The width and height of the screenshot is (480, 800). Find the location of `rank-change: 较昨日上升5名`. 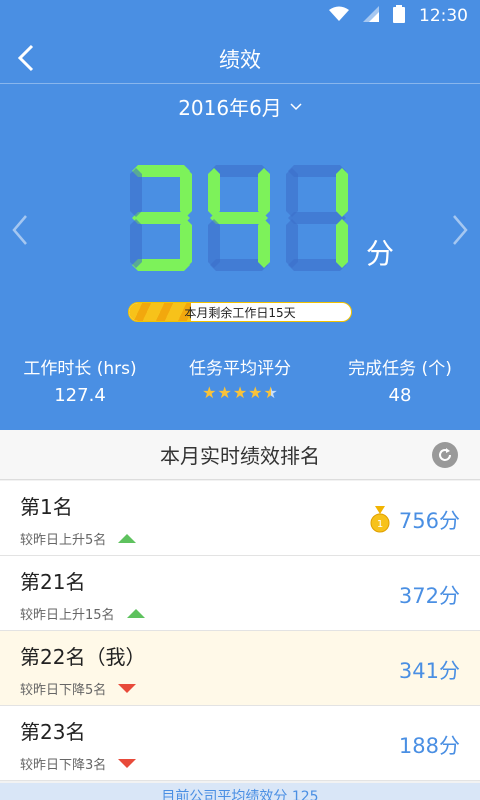

rank-change: 较昨日上升5名 is located at coordinates (78, 538).